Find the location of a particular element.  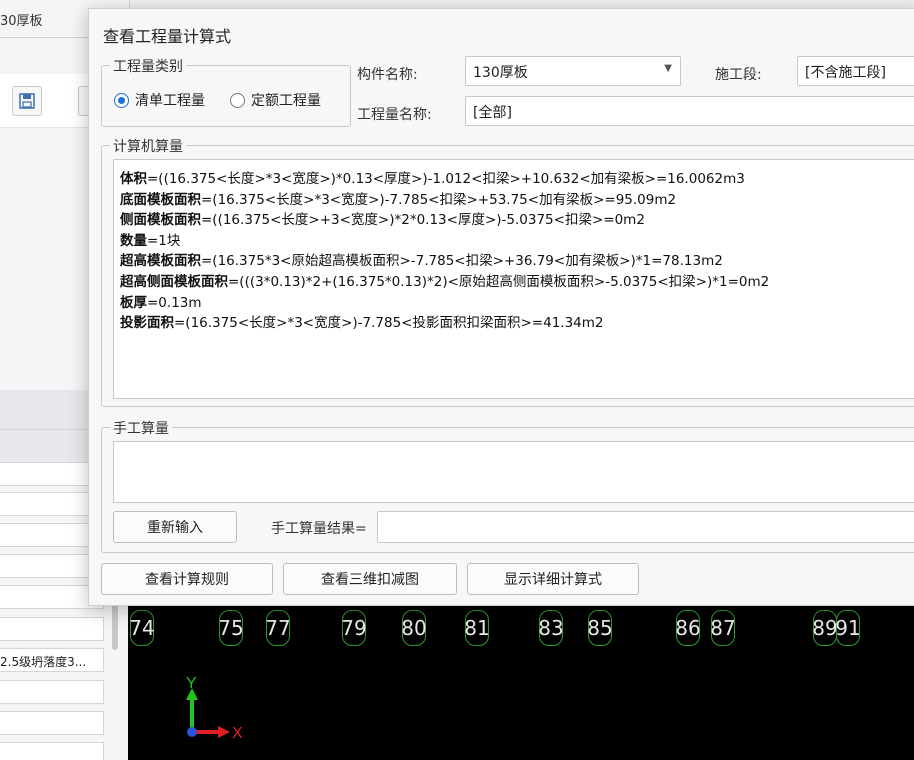

computer-calc-caption: 计算机算量 is located at coordinates (148, 146).